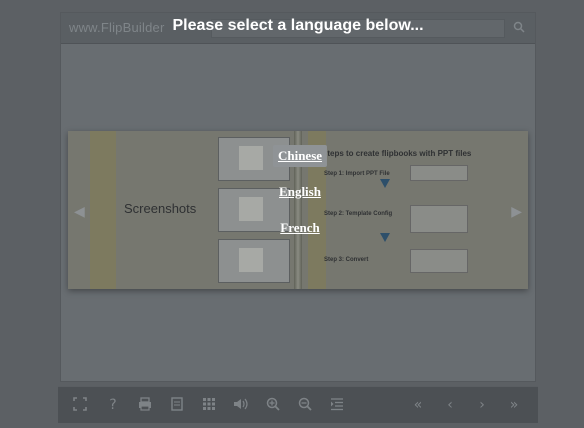 The width and height of the screenshot is (584, 428). I want to click on language-option-french: French, so click(299, 228).